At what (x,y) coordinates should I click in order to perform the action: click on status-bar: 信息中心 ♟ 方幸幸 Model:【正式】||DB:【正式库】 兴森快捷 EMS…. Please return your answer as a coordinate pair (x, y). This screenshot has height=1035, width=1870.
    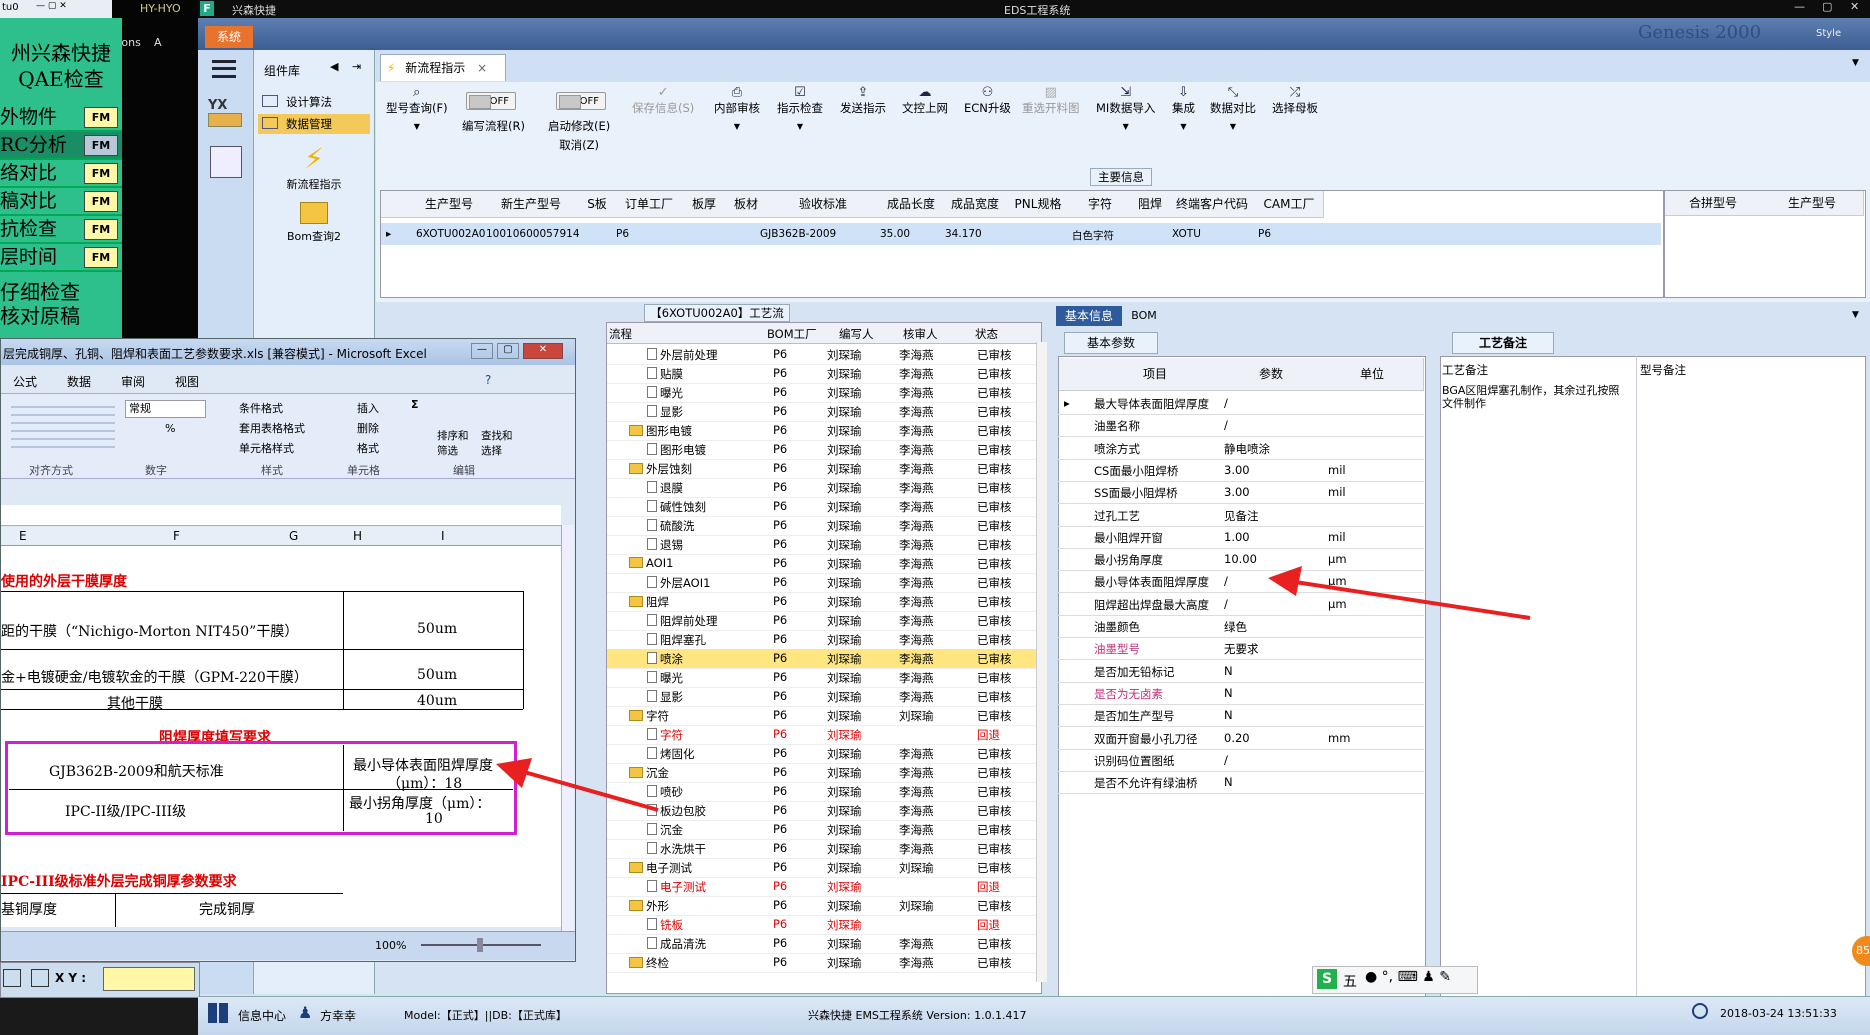
    Looking at the image, I should click on (1034, 1015).